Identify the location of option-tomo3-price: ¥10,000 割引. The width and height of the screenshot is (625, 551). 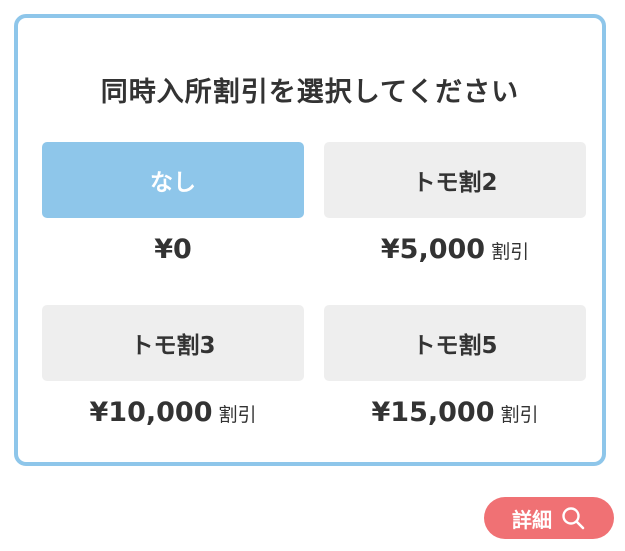
(173, 412).